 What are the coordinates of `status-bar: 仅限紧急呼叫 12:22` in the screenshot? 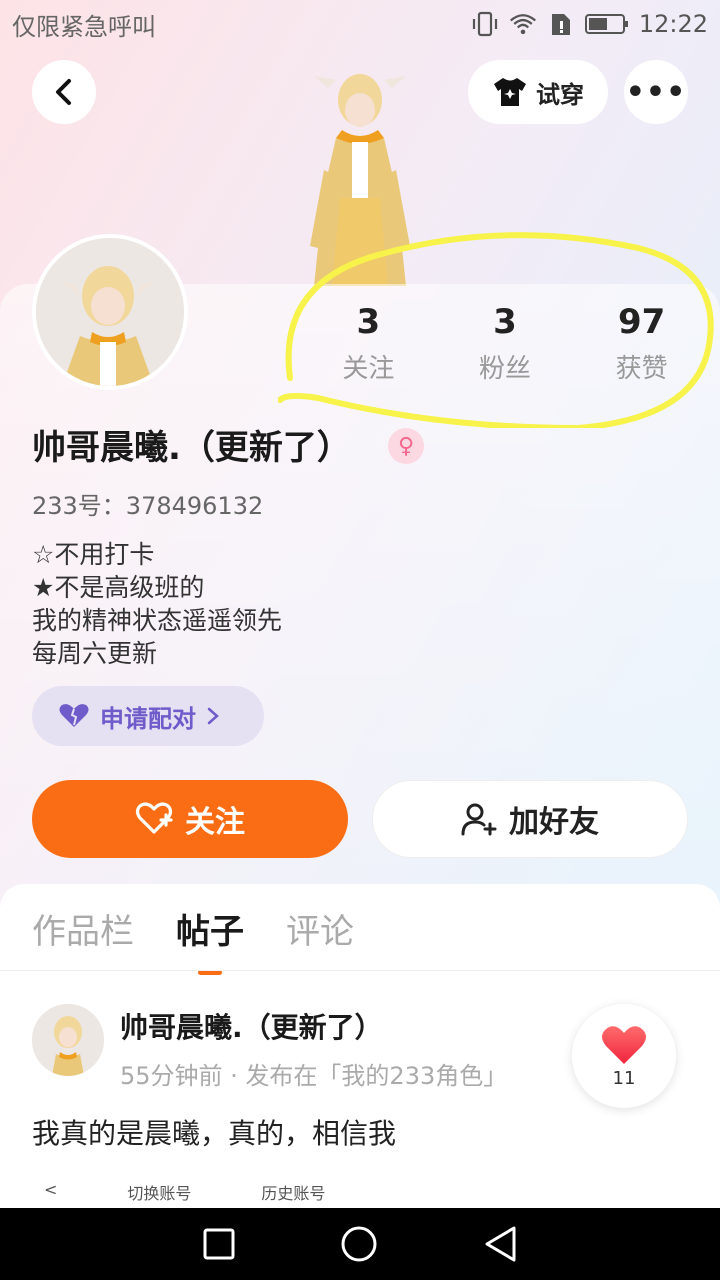 It's located at (360, 24).